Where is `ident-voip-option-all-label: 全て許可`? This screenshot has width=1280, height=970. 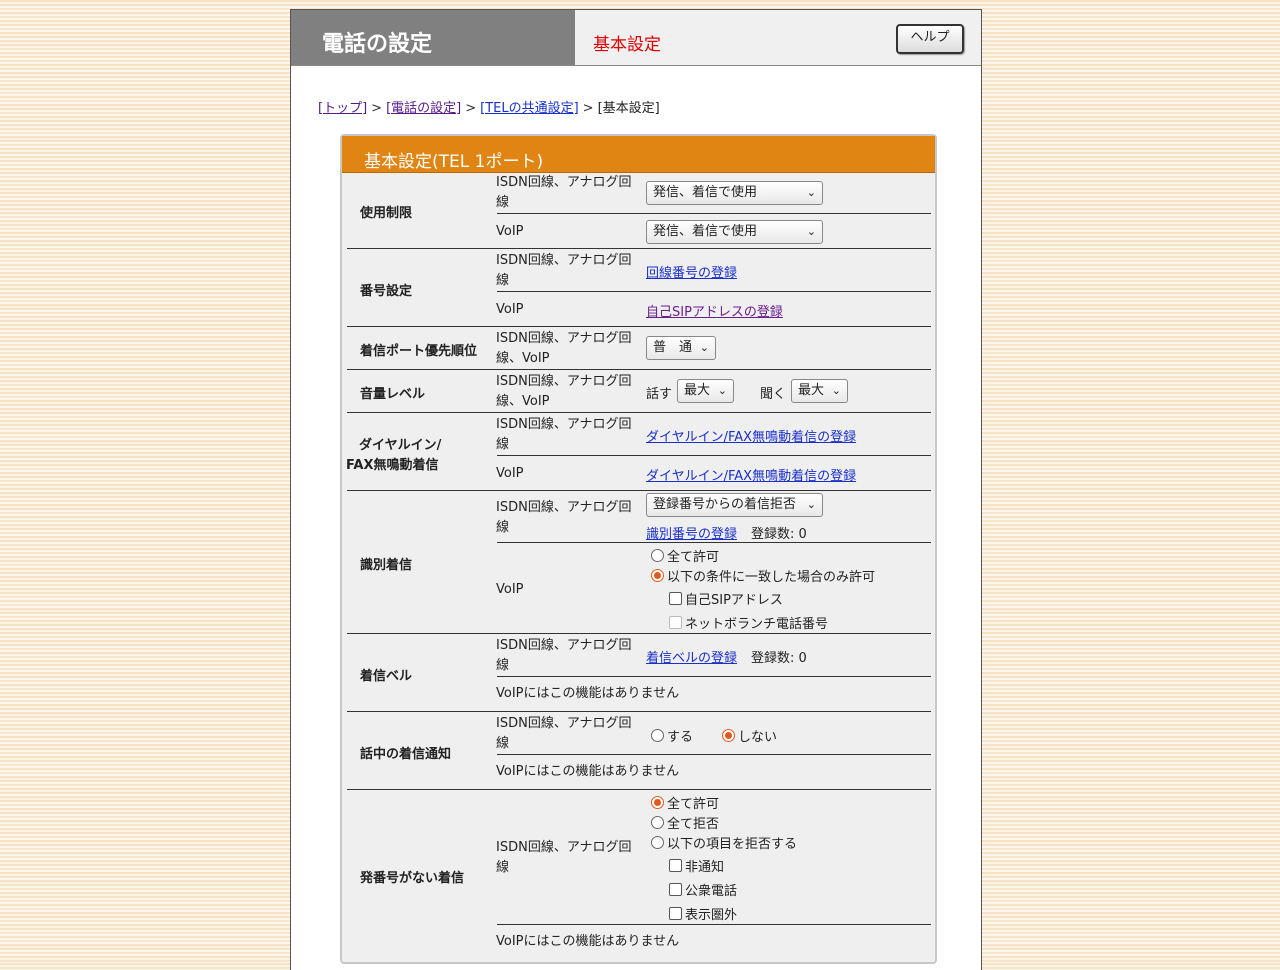 ident-voip-option-all-label: 全て許可 is located at coordinates (693, 557).